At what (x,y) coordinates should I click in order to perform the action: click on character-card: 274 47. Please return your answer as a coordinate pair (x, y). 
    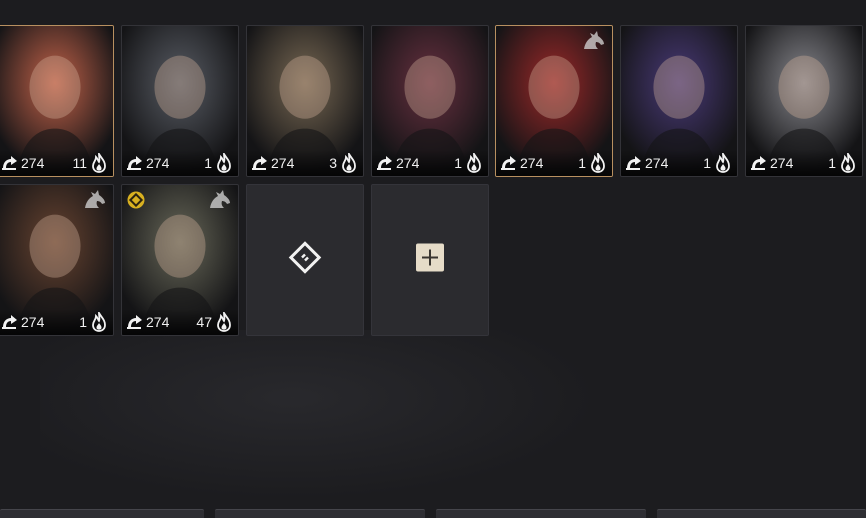
    Looking at the image, I should click on (180, 260).